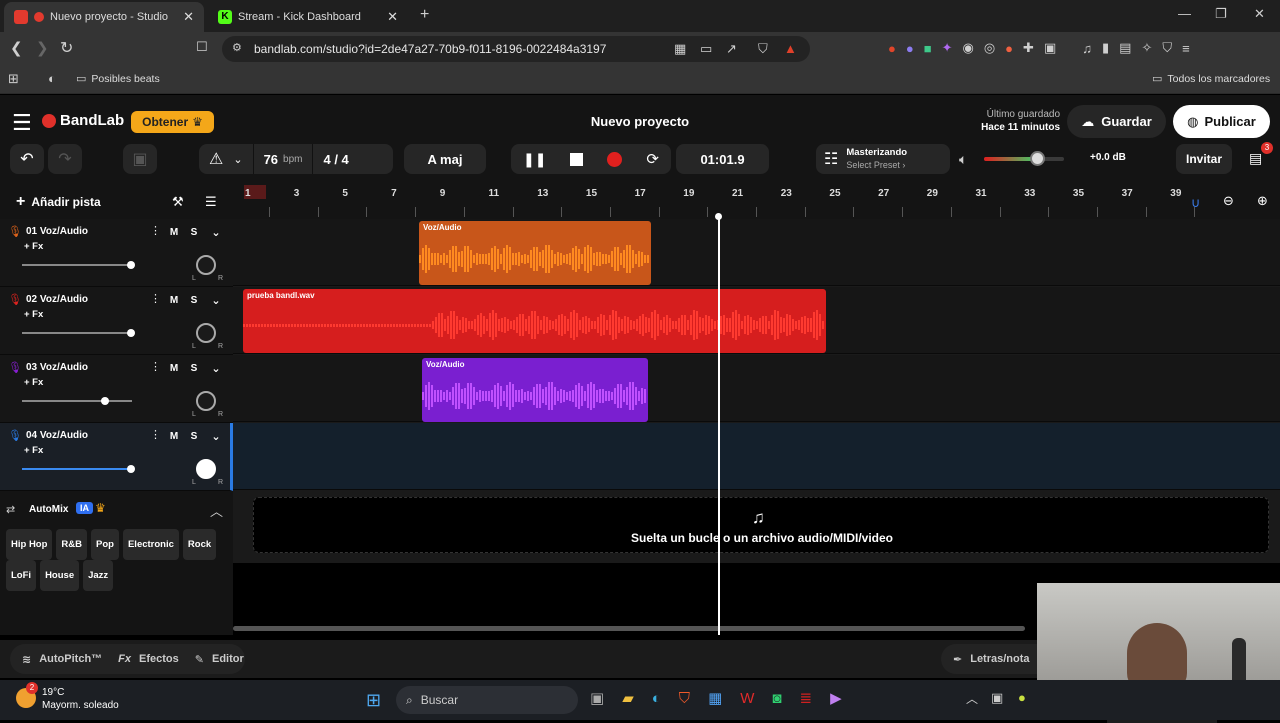  What do you see at coordinates (65, 159) in the screenshot?
I see `redo-button: ↷` at bounding box center [65, 159].